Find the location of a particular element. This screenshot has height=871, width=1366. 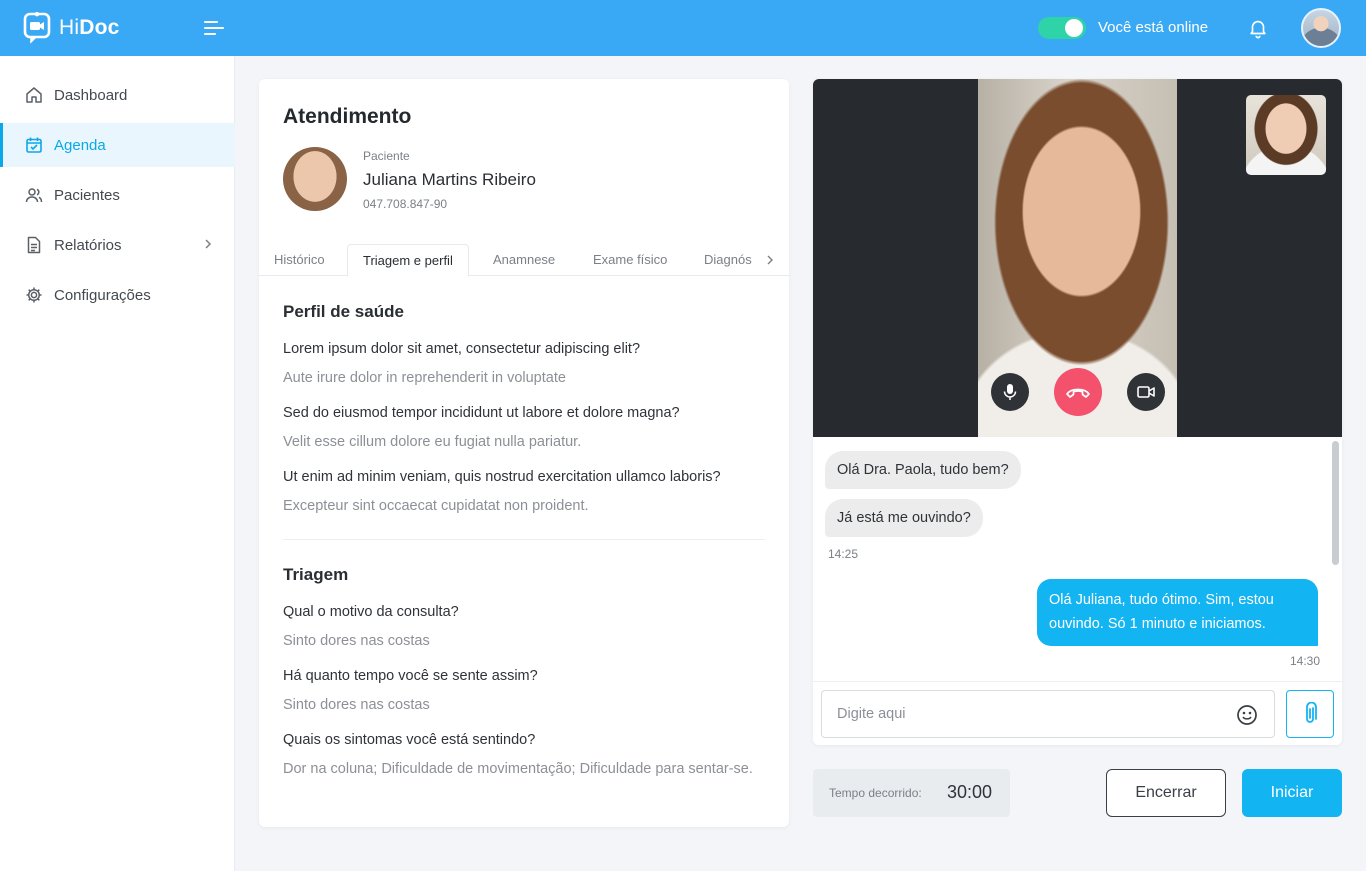

online-status-text: Você está online is located at coordinates (1153, 27).